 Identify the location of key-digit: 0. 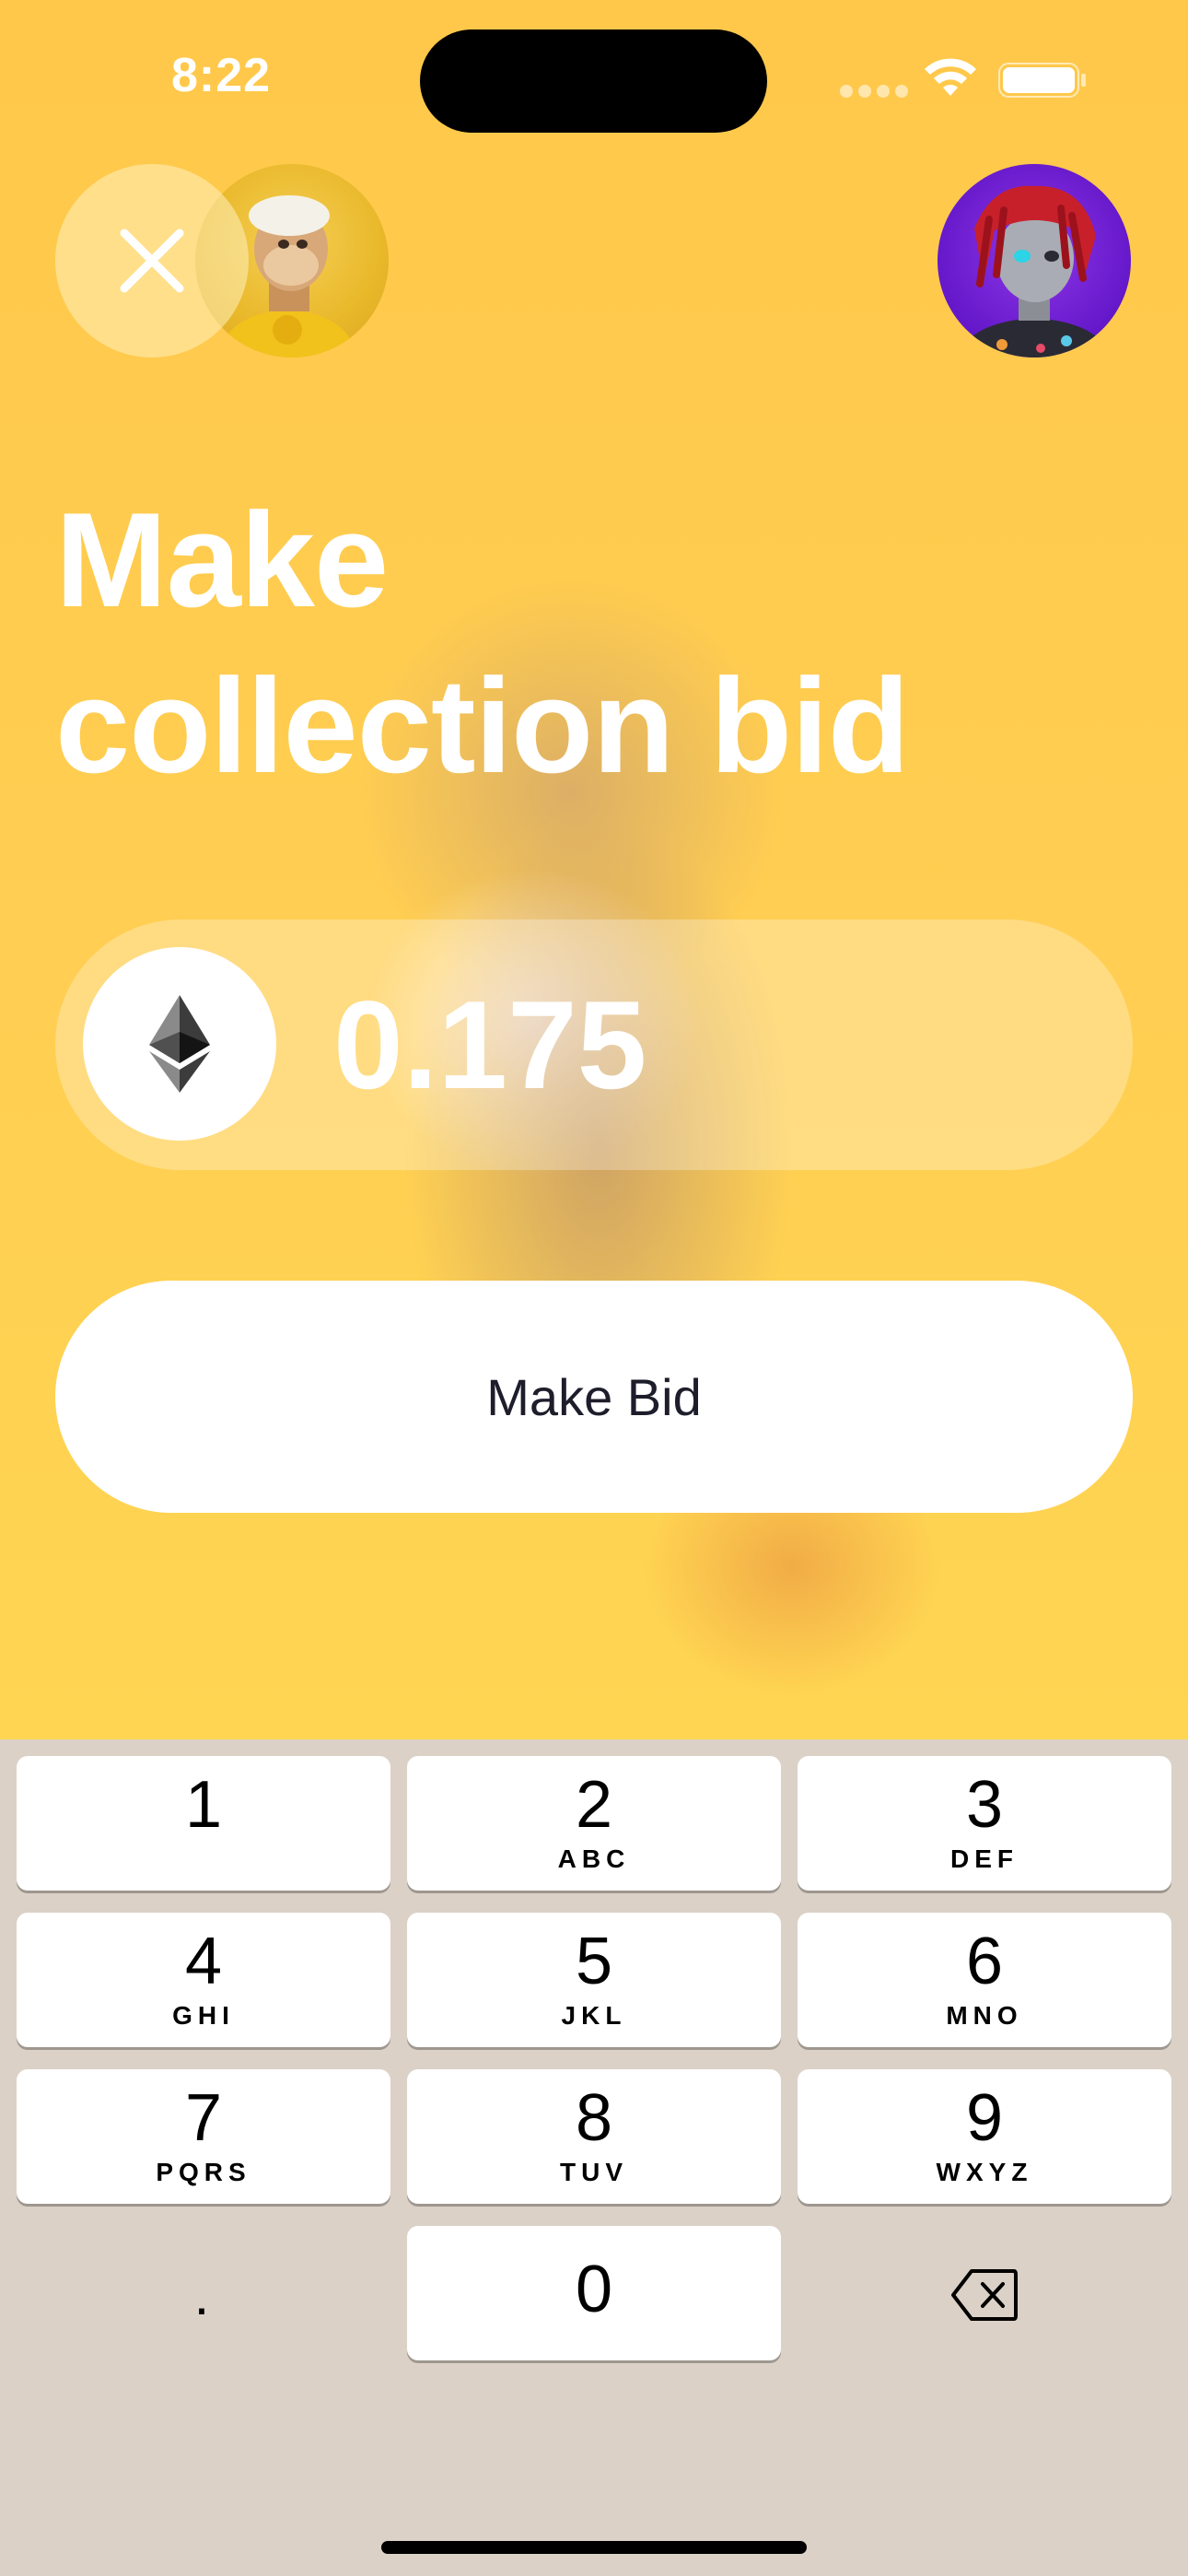
(594, 2289).